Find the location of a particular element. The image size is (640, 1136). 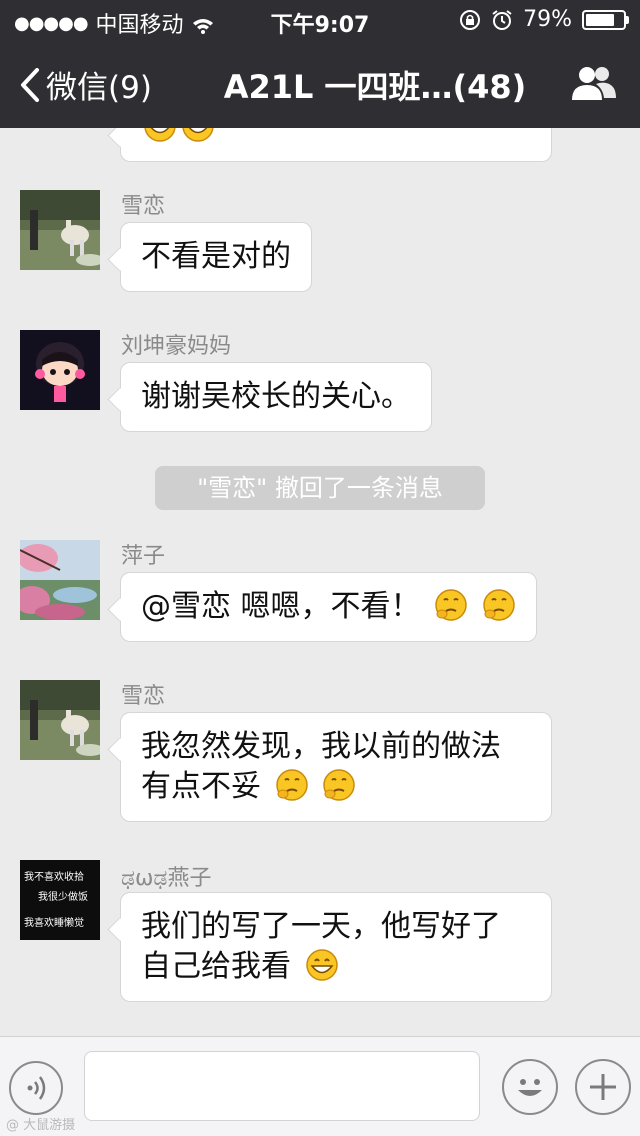

message-bubble: 不看是对的 is located at coordinates (216, 257).